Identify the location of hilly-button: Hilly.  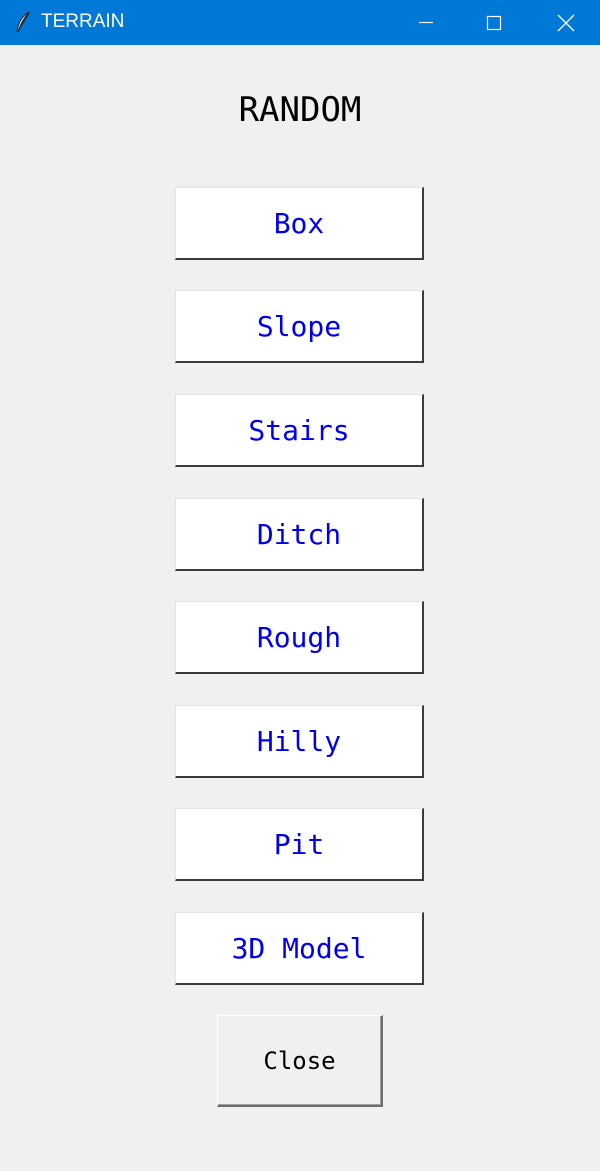
(299, 741).